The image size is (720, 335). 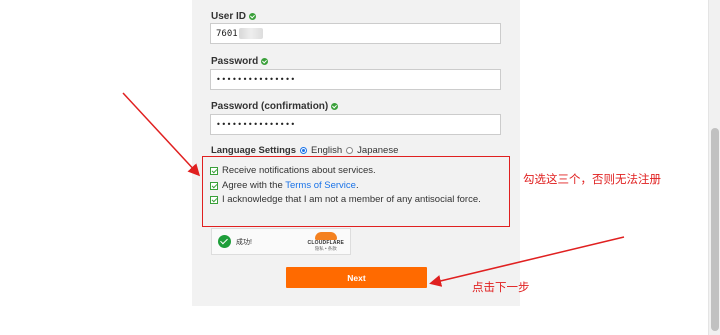 I want to click on captcha-links: 隐私 • 条款, so click(x=326, y=249).